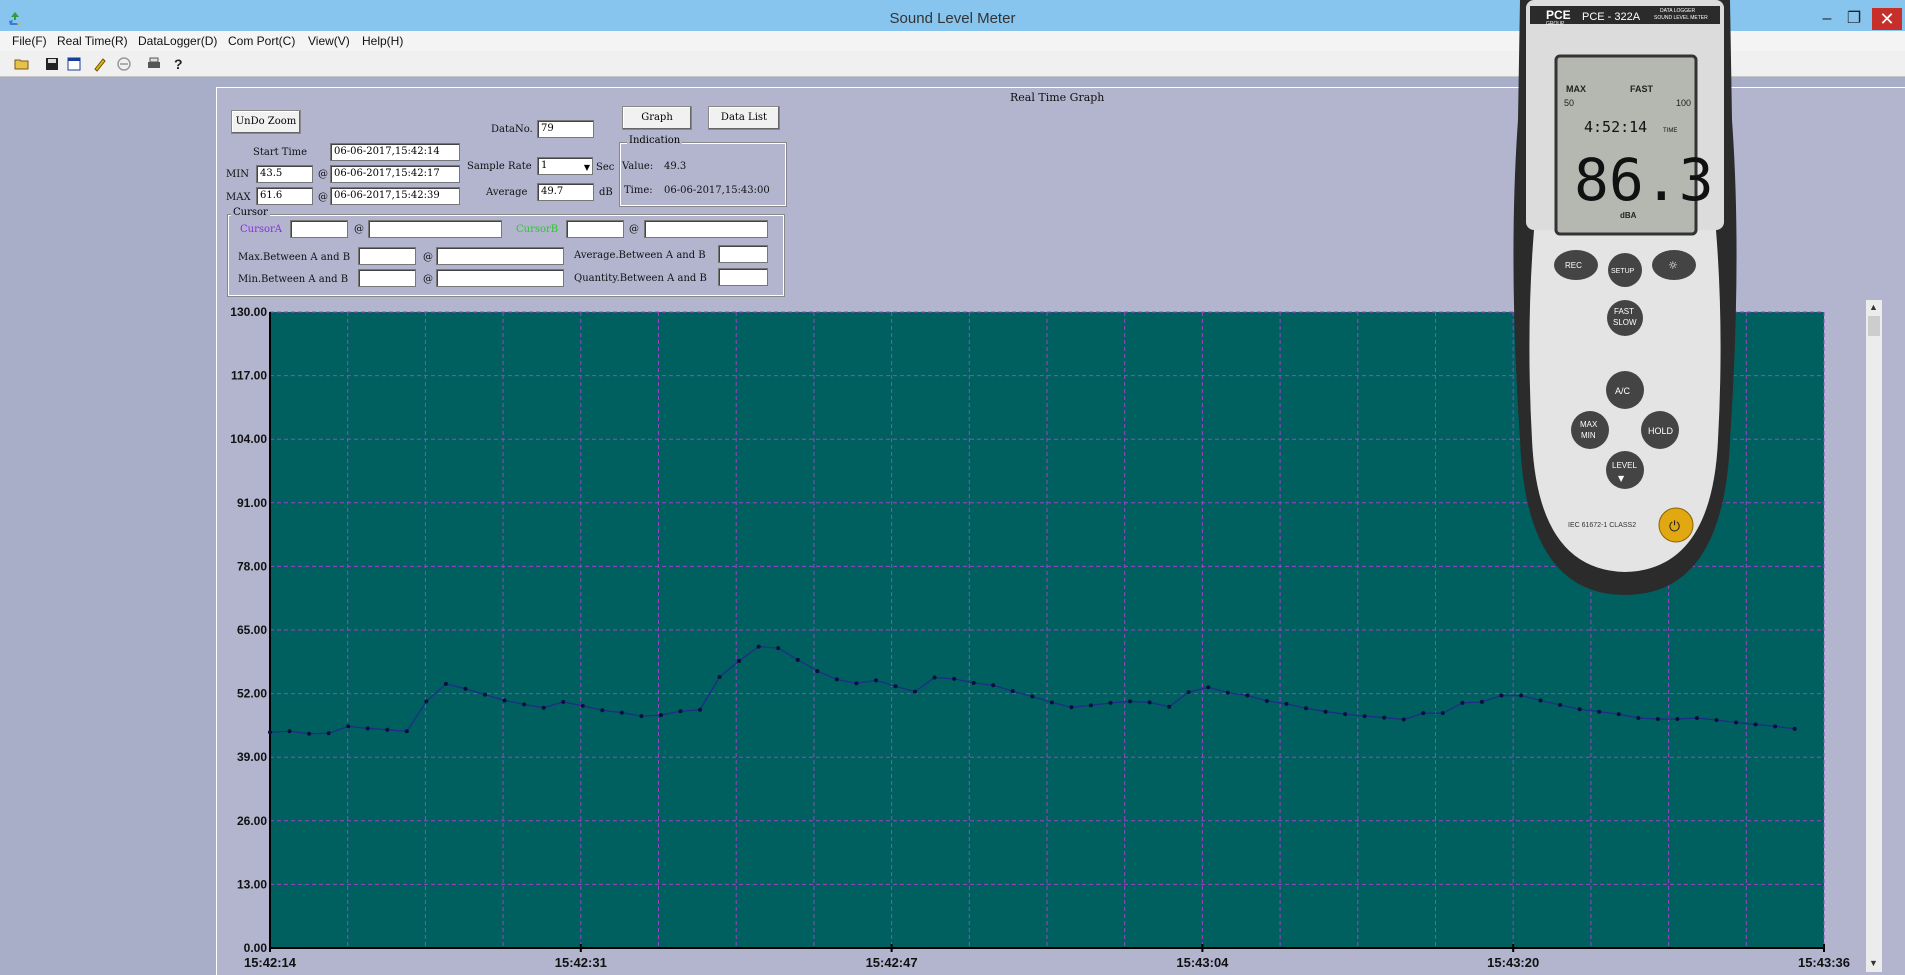  What do you see at coordinates (382, 41) in the screenshot?
I see `menu-help: Help(H)` at bounding box center [382, 41].